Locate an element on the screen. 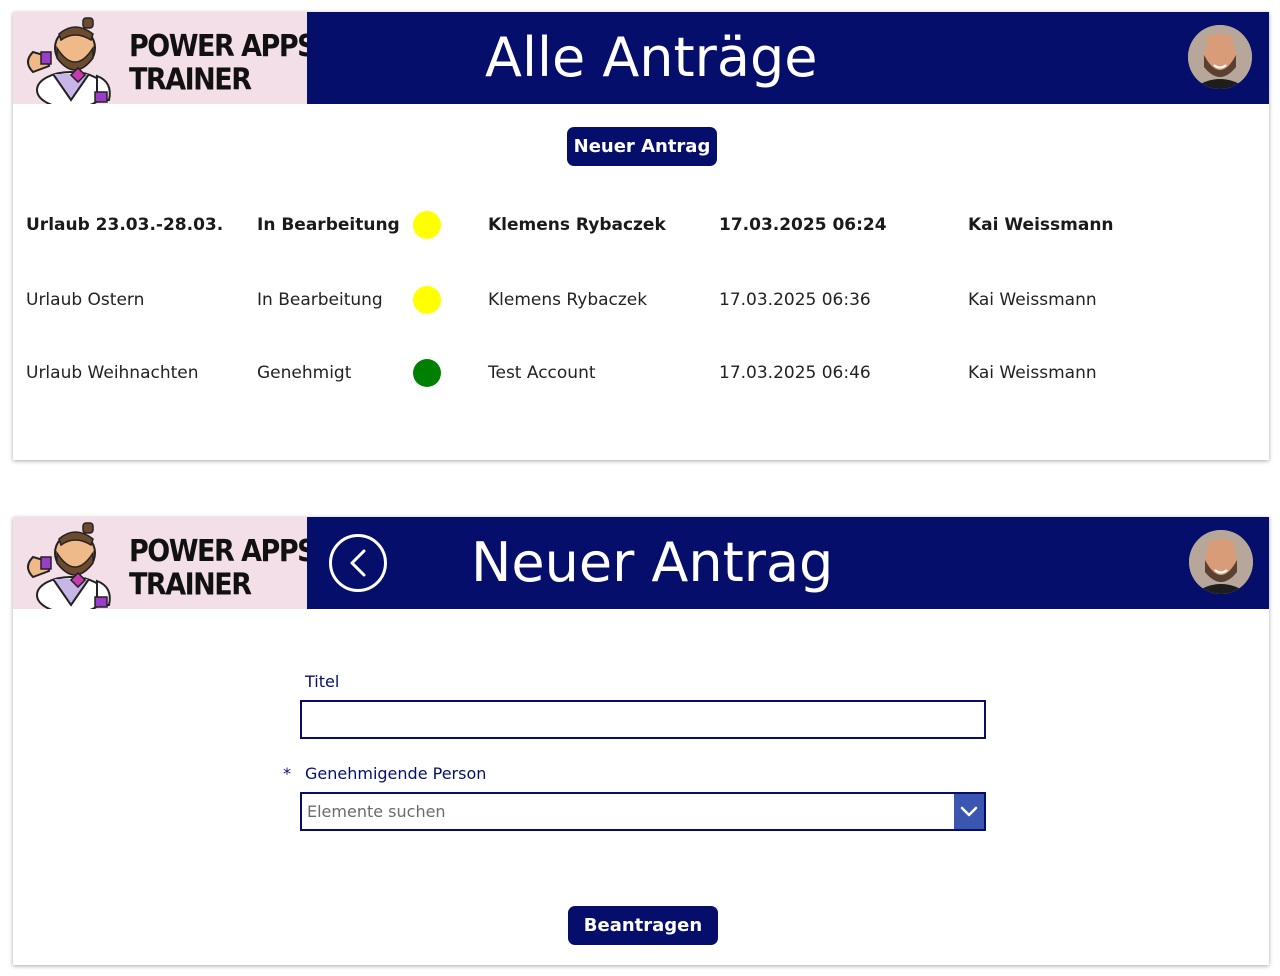  submit-button: Beantragen is located at coordinates (643, 925).